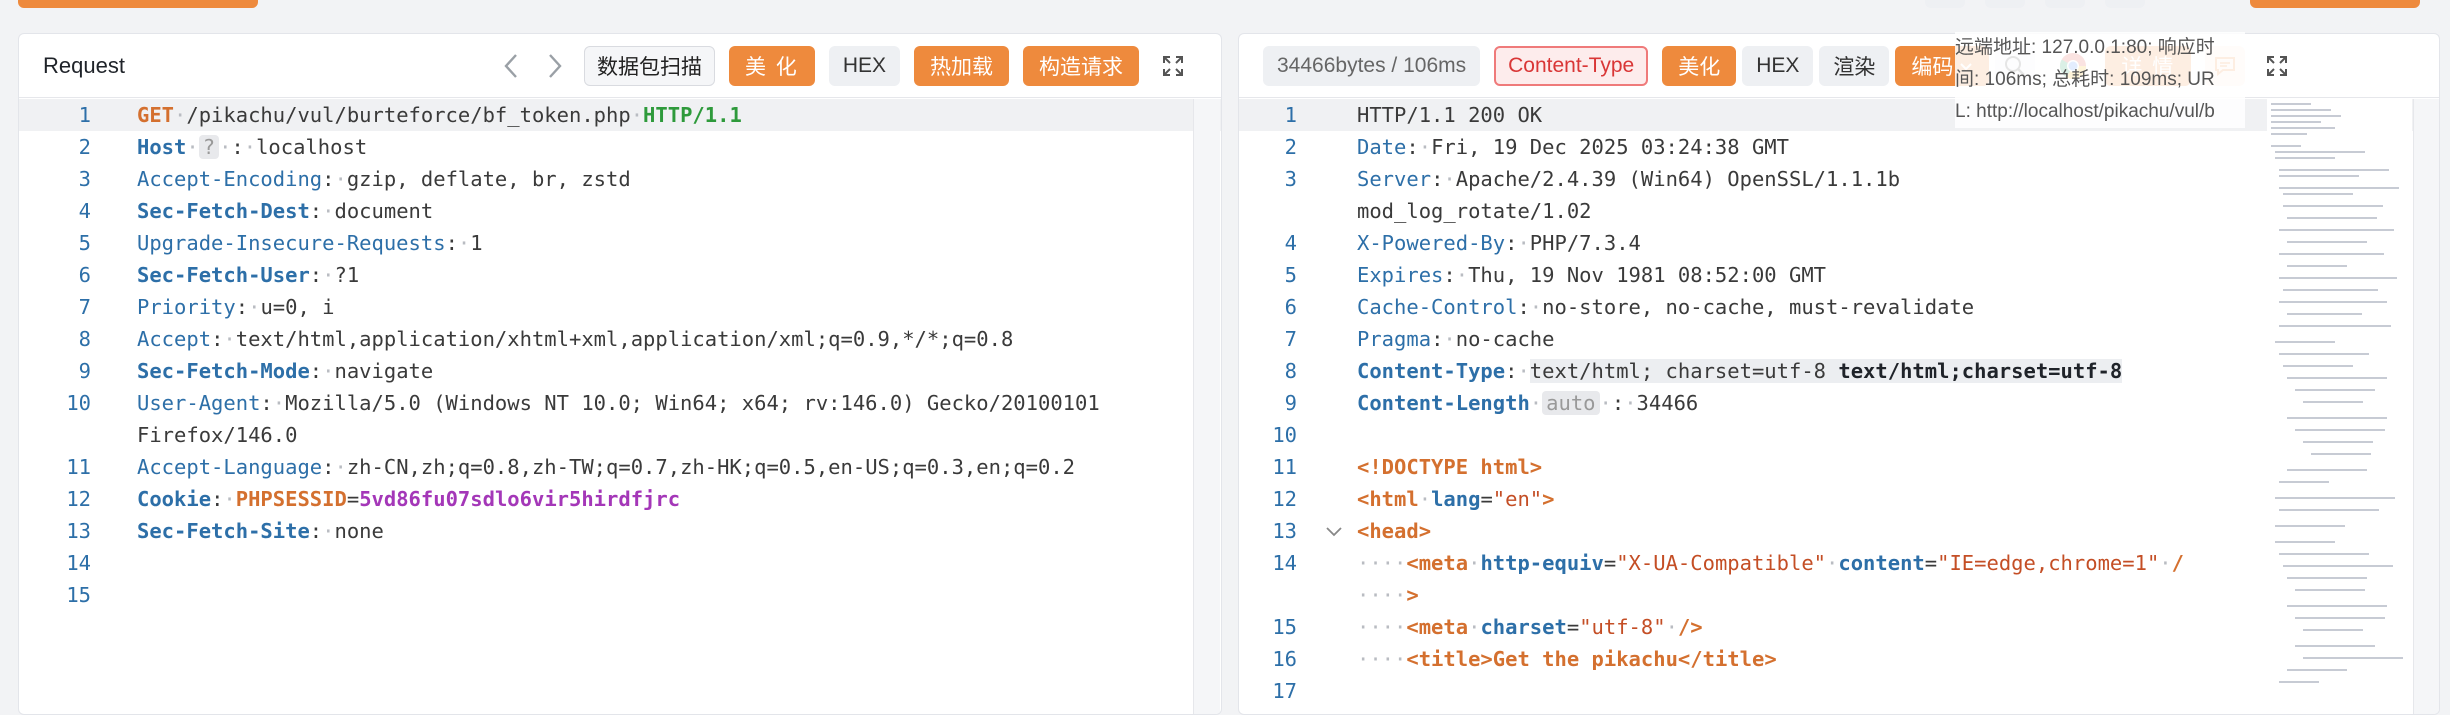  I want to click on code-line: 5 Upgrade-Insecure-Requests:·1, so click(280, 243).